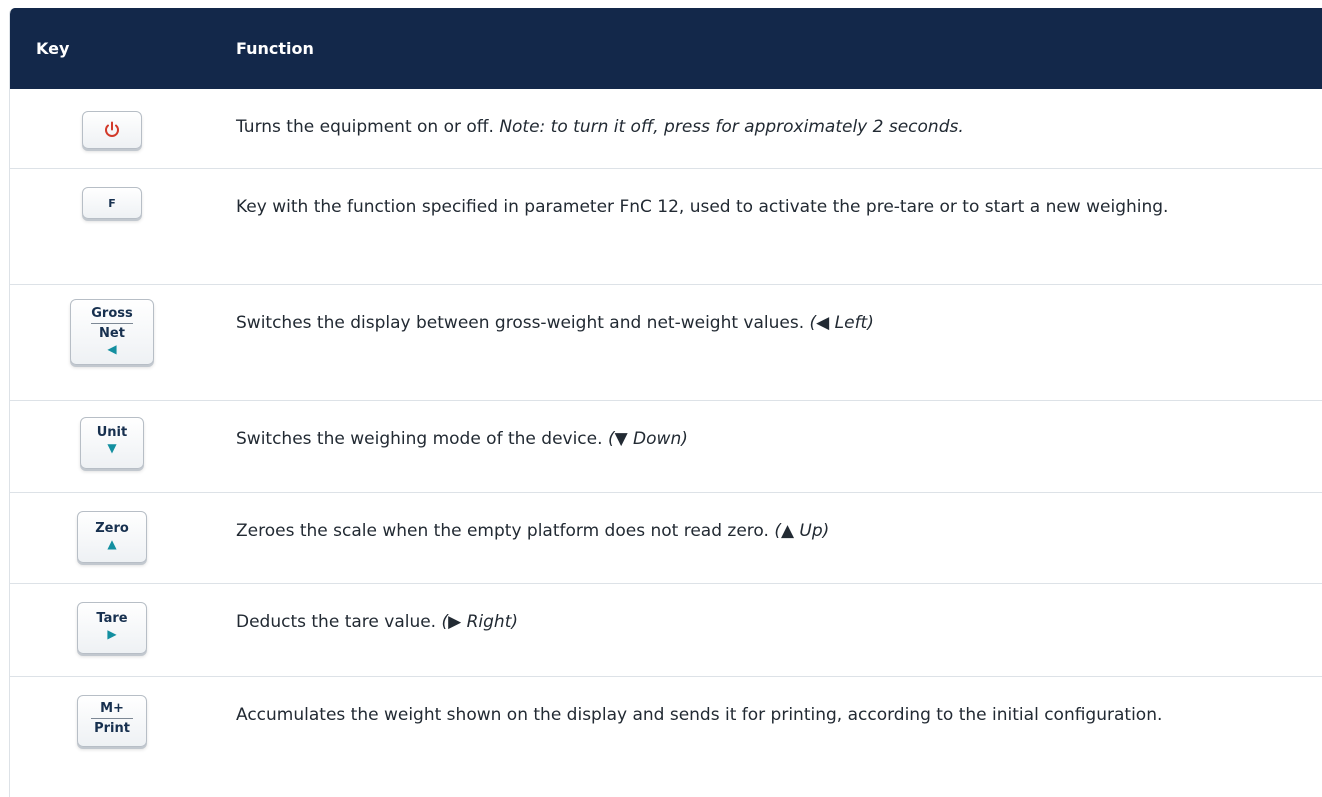  I want to click on tare-label: Tare, so click(112, 618).